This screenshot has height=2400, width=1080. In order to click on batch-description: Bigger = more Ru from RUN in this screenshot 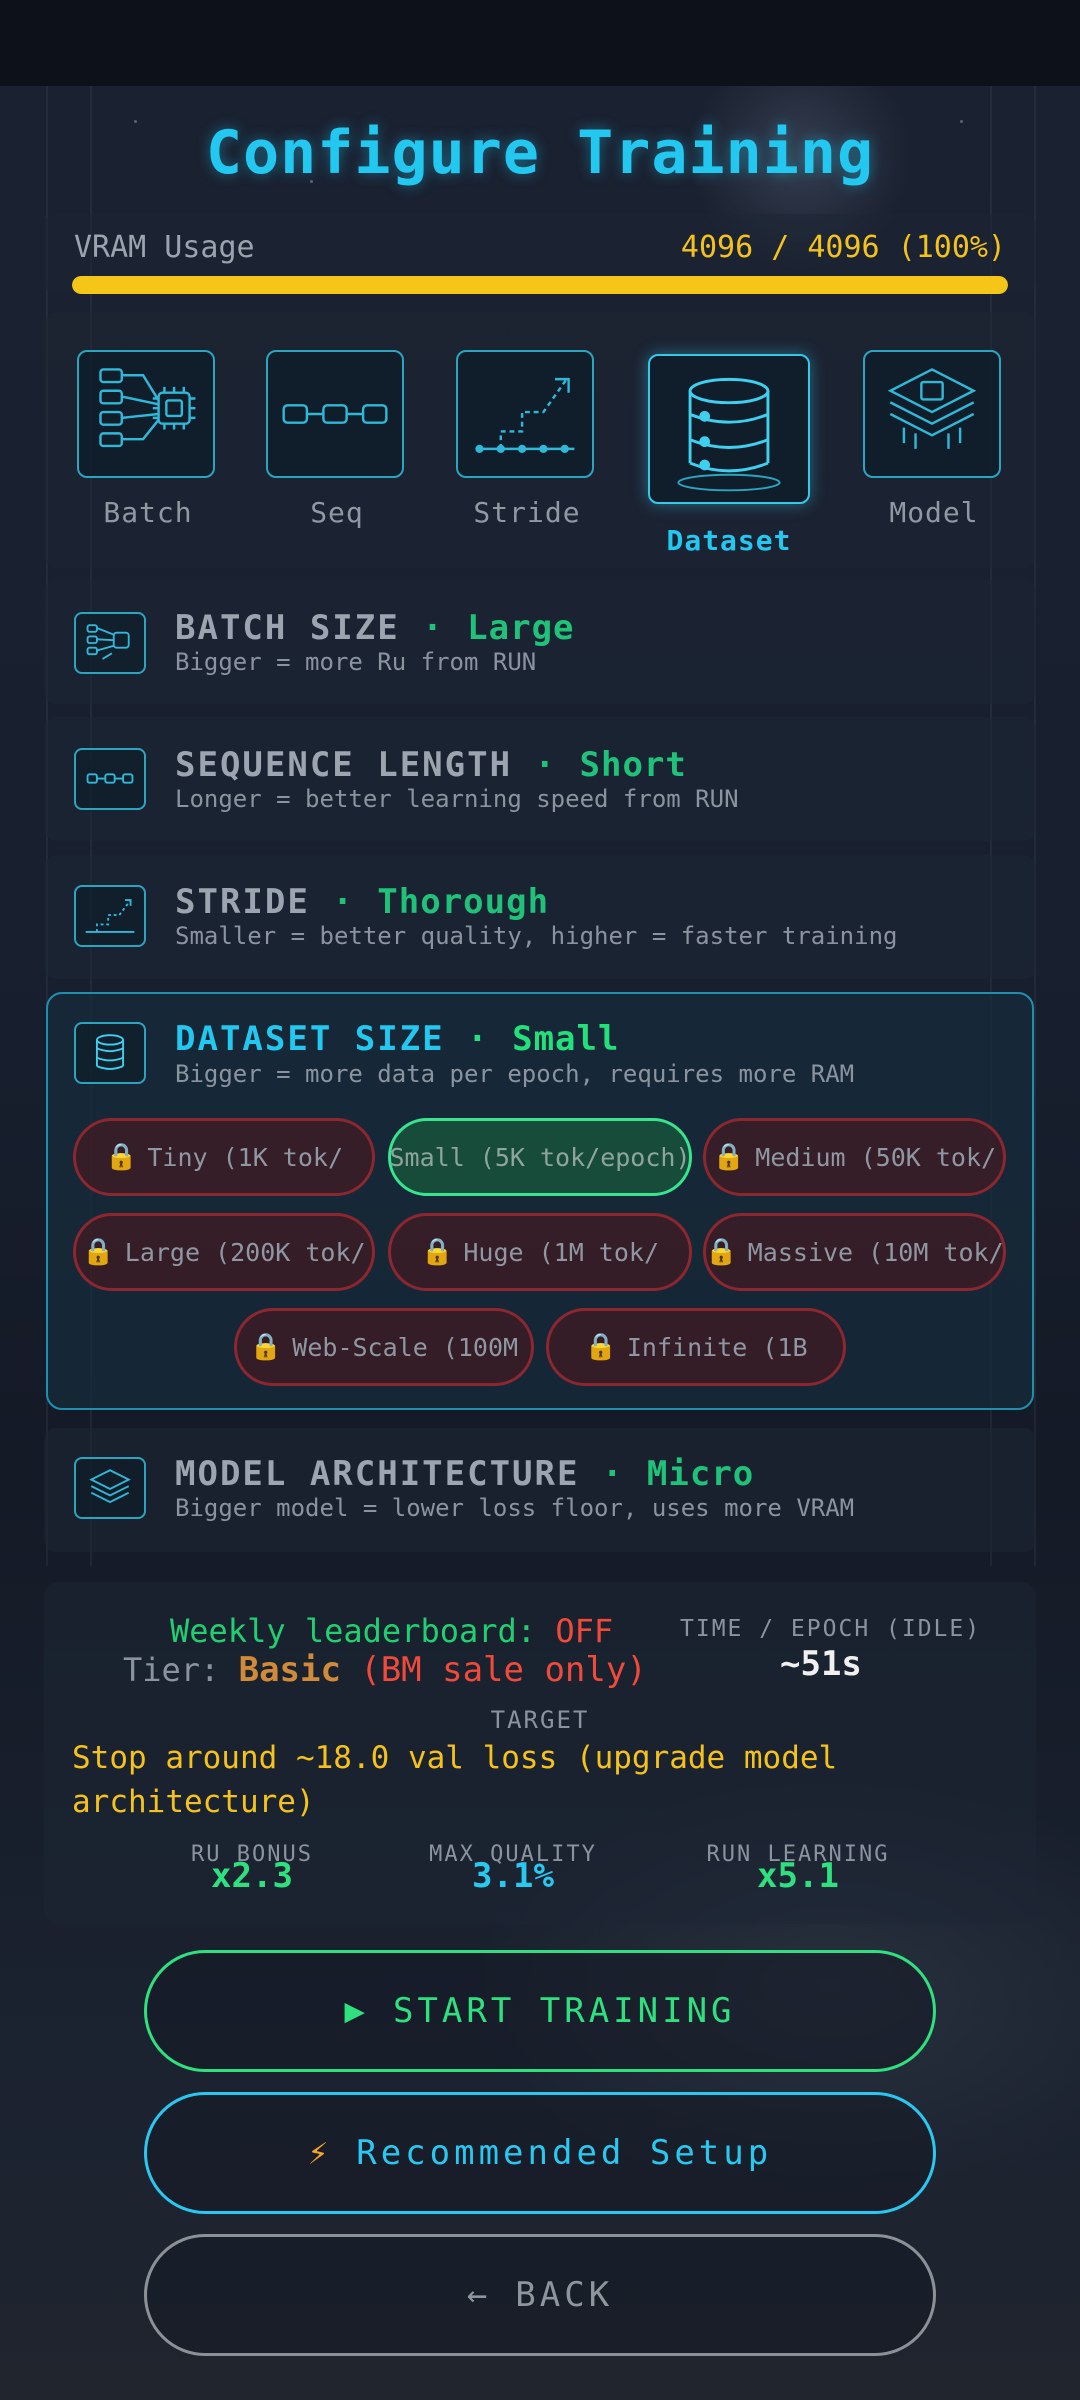, I will do `click(356, 662)`.